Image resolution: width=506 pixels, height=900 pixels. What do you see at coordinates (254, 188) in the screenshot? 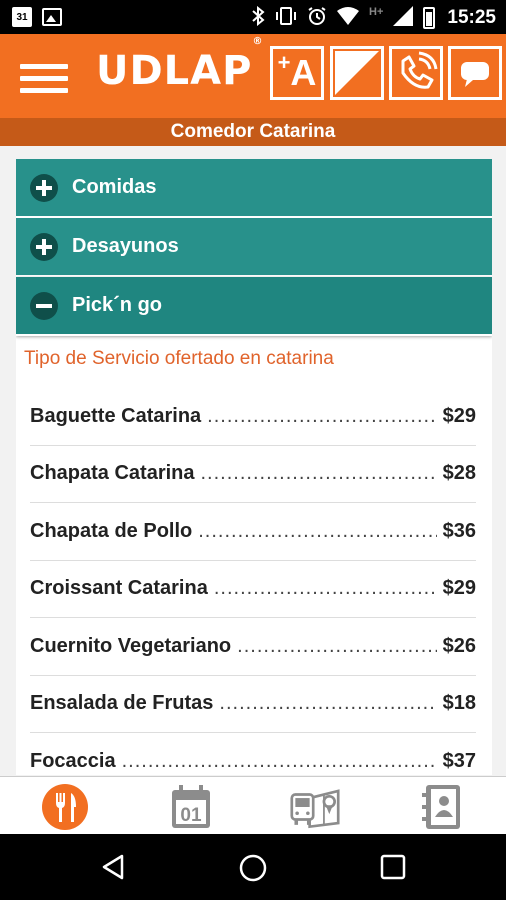
I see `accordion-comidas: Comidas` at bounding box center [254, 188].